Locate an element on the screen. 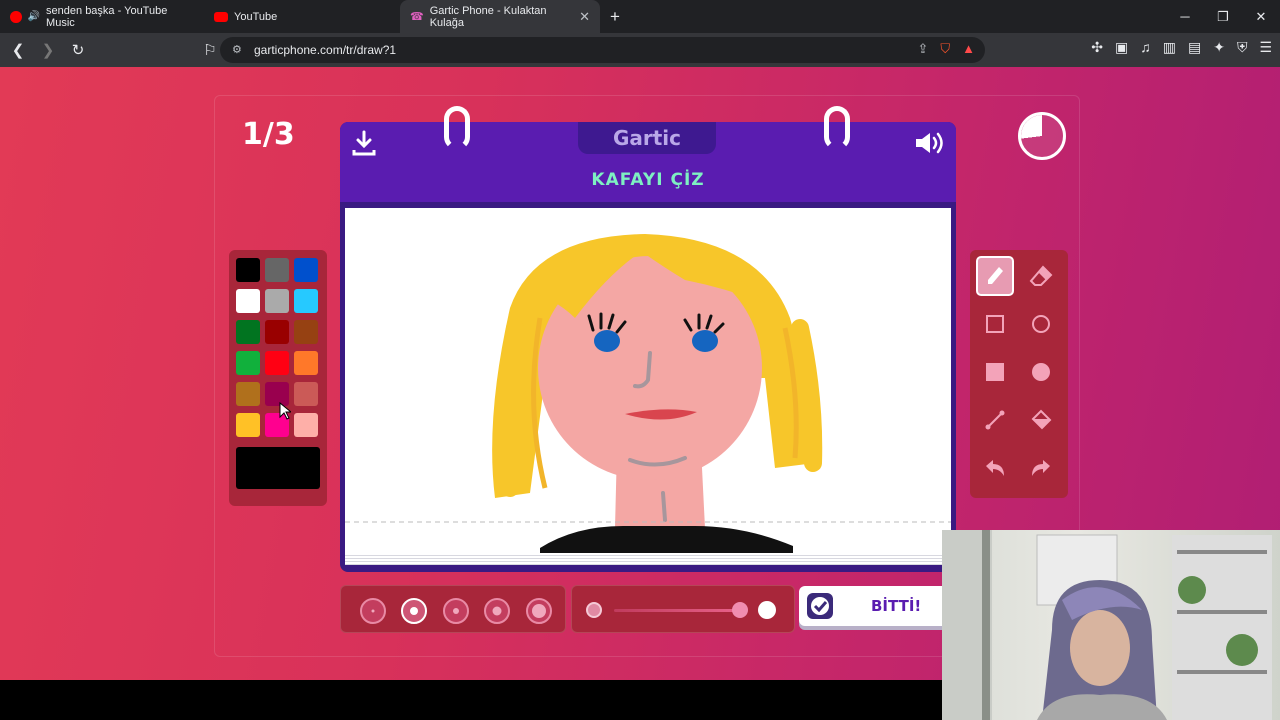 The image size is (1280, 720). extensions-area: ✣ ▣ ♫ ▥ ▤ ✦ ⛨ ☰ is located at coordinates (1181, 47).